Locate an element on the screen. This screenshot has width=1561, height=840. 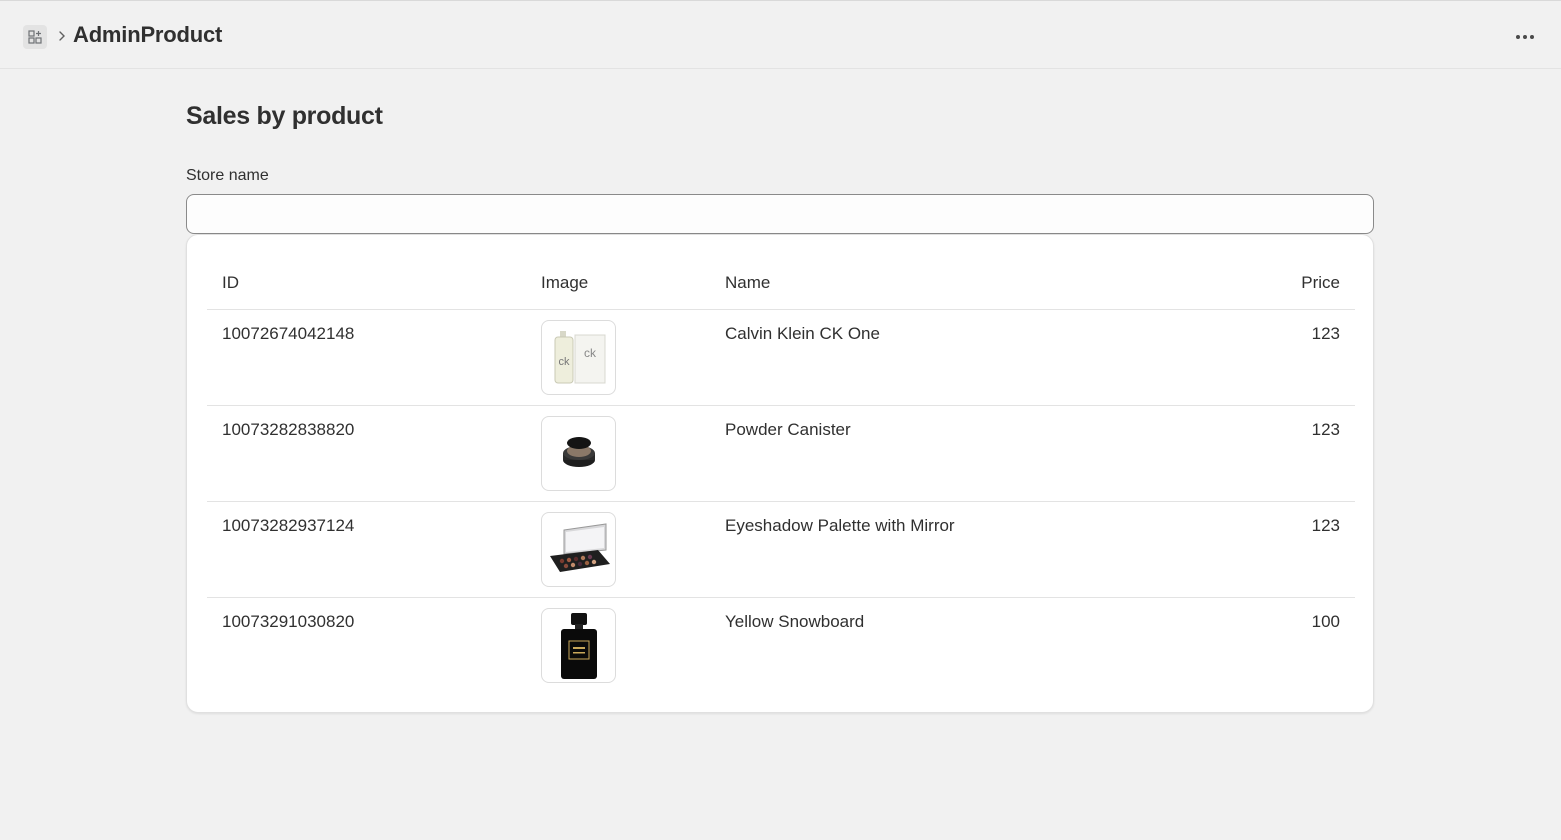
product-id: 10073291030820 is located at coordinates (288, 621).